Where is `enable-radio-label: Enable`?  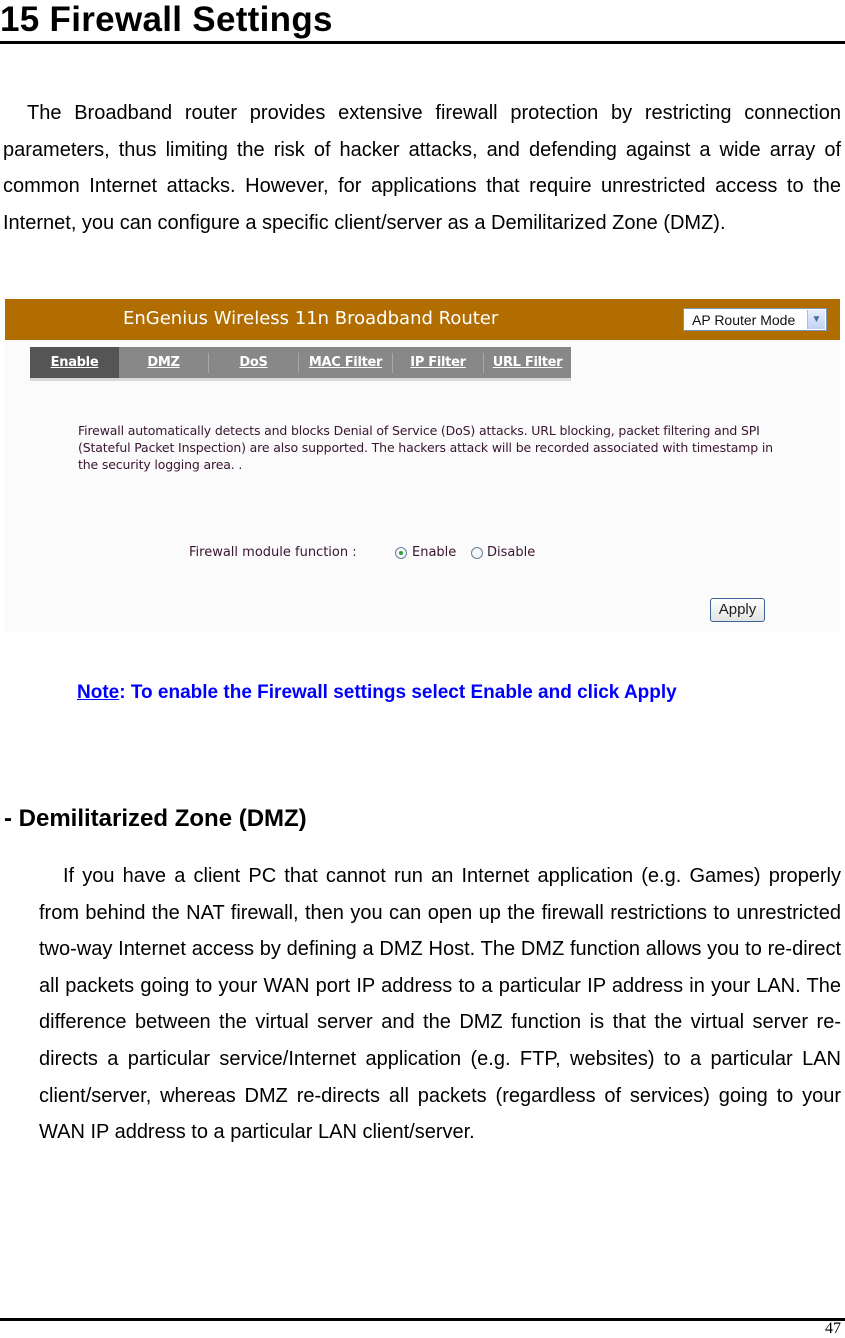
enable-radio-label: Enable is located at coordinates (434, 552).